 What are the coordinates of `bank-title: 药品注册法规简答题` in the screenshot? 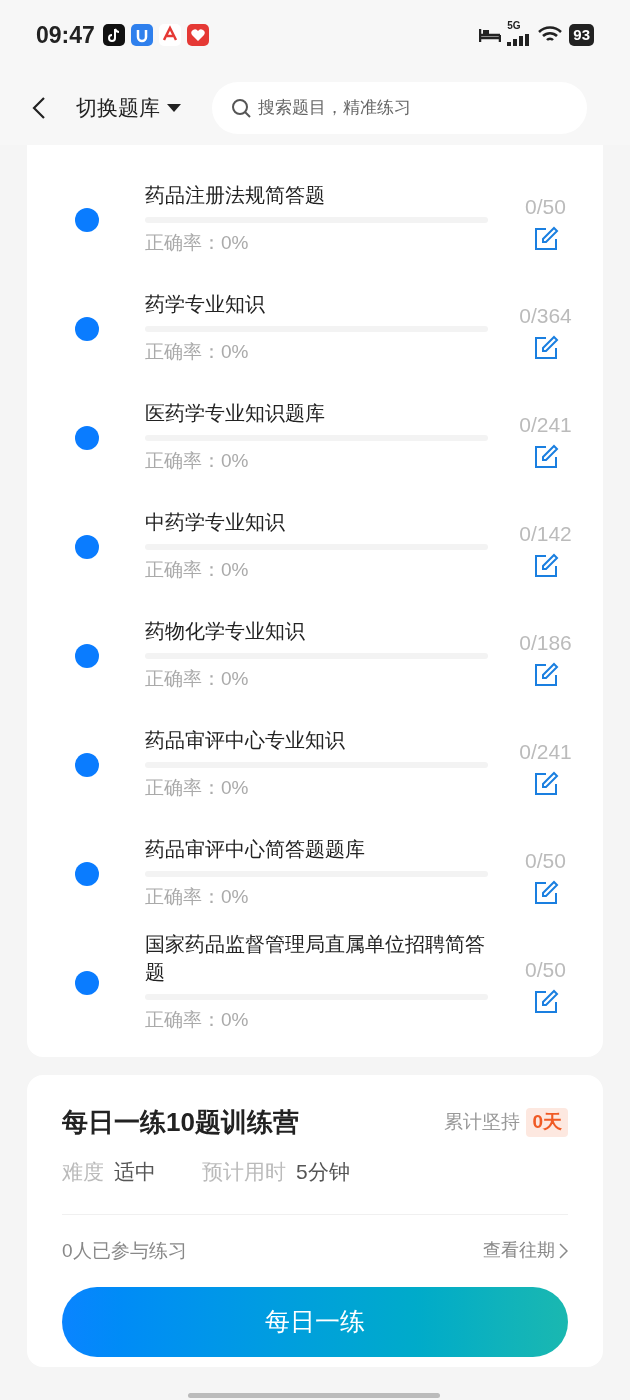 It's located at (316, 195).